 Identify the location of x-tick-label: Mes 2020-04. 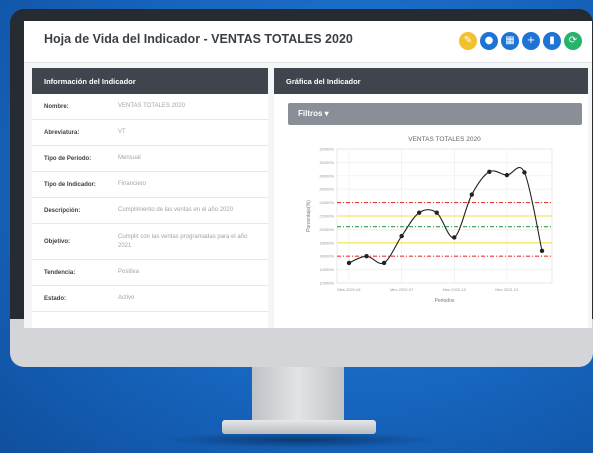
(349, 289).